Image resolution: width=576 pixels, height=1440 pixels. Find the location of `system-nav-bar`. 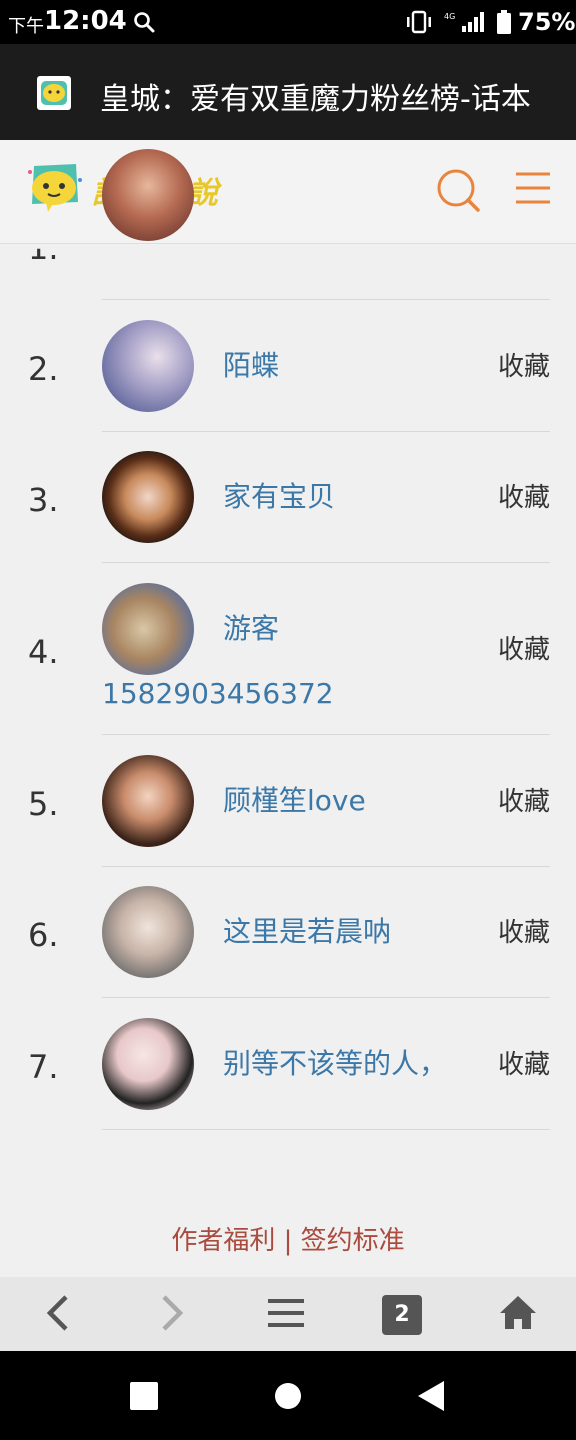

system-nav-bar is located at coordinates (288, 1395).